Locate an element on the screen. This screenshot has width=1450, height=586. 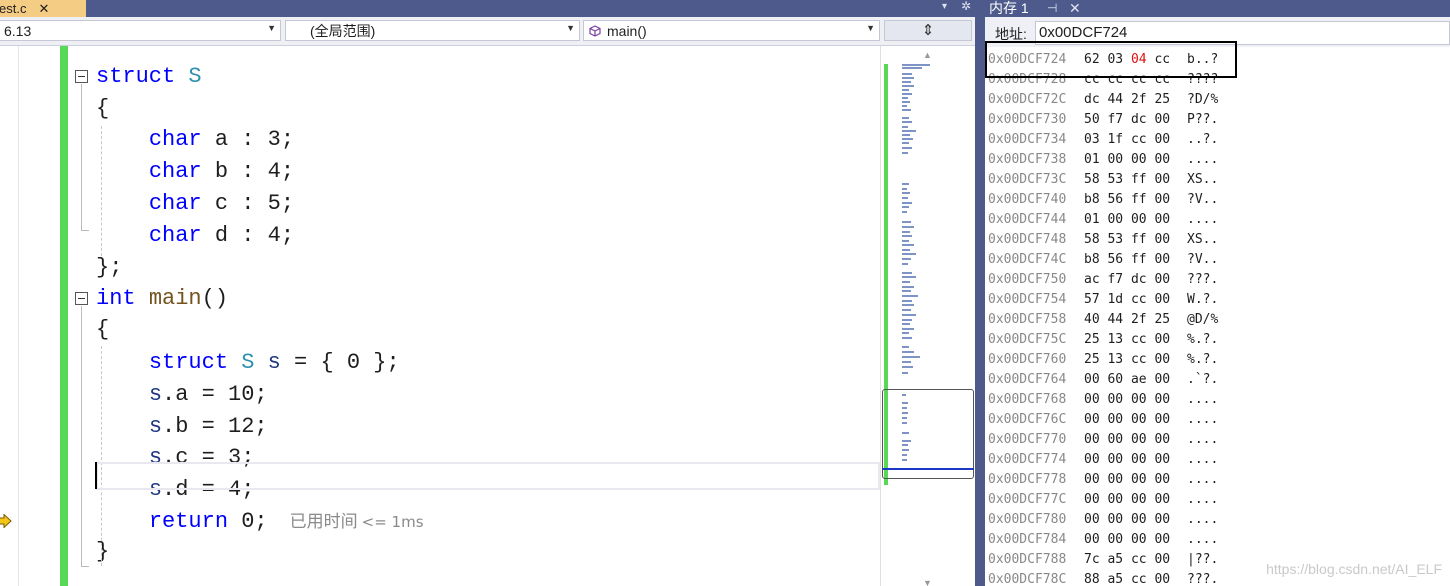
memory-byte: 2f is located at coordinates (1139, 319).